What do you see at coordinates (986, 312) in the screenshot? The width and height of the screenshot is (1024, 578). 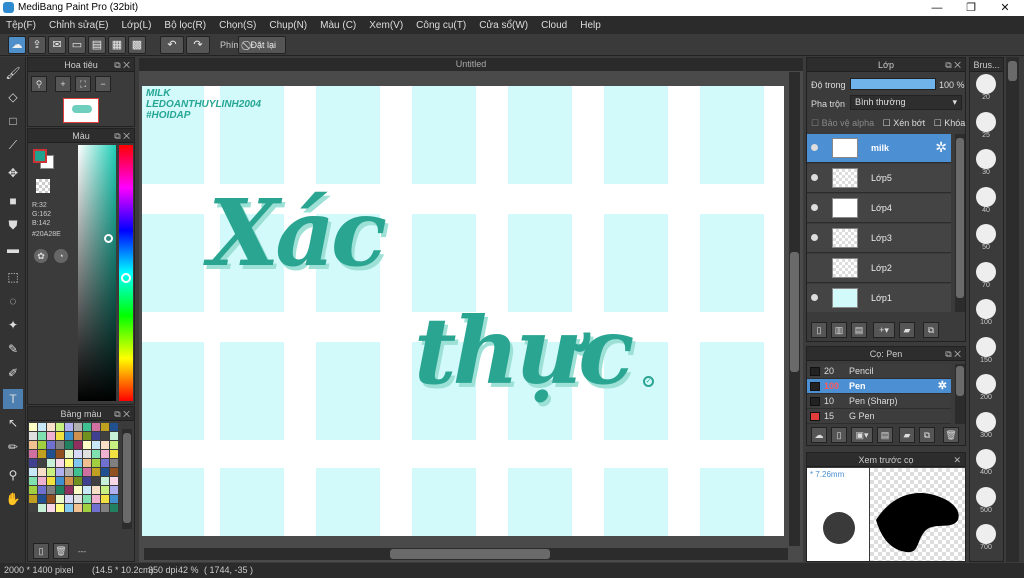 I see `brush-size-option: 100` at bounding box center [986, 312].